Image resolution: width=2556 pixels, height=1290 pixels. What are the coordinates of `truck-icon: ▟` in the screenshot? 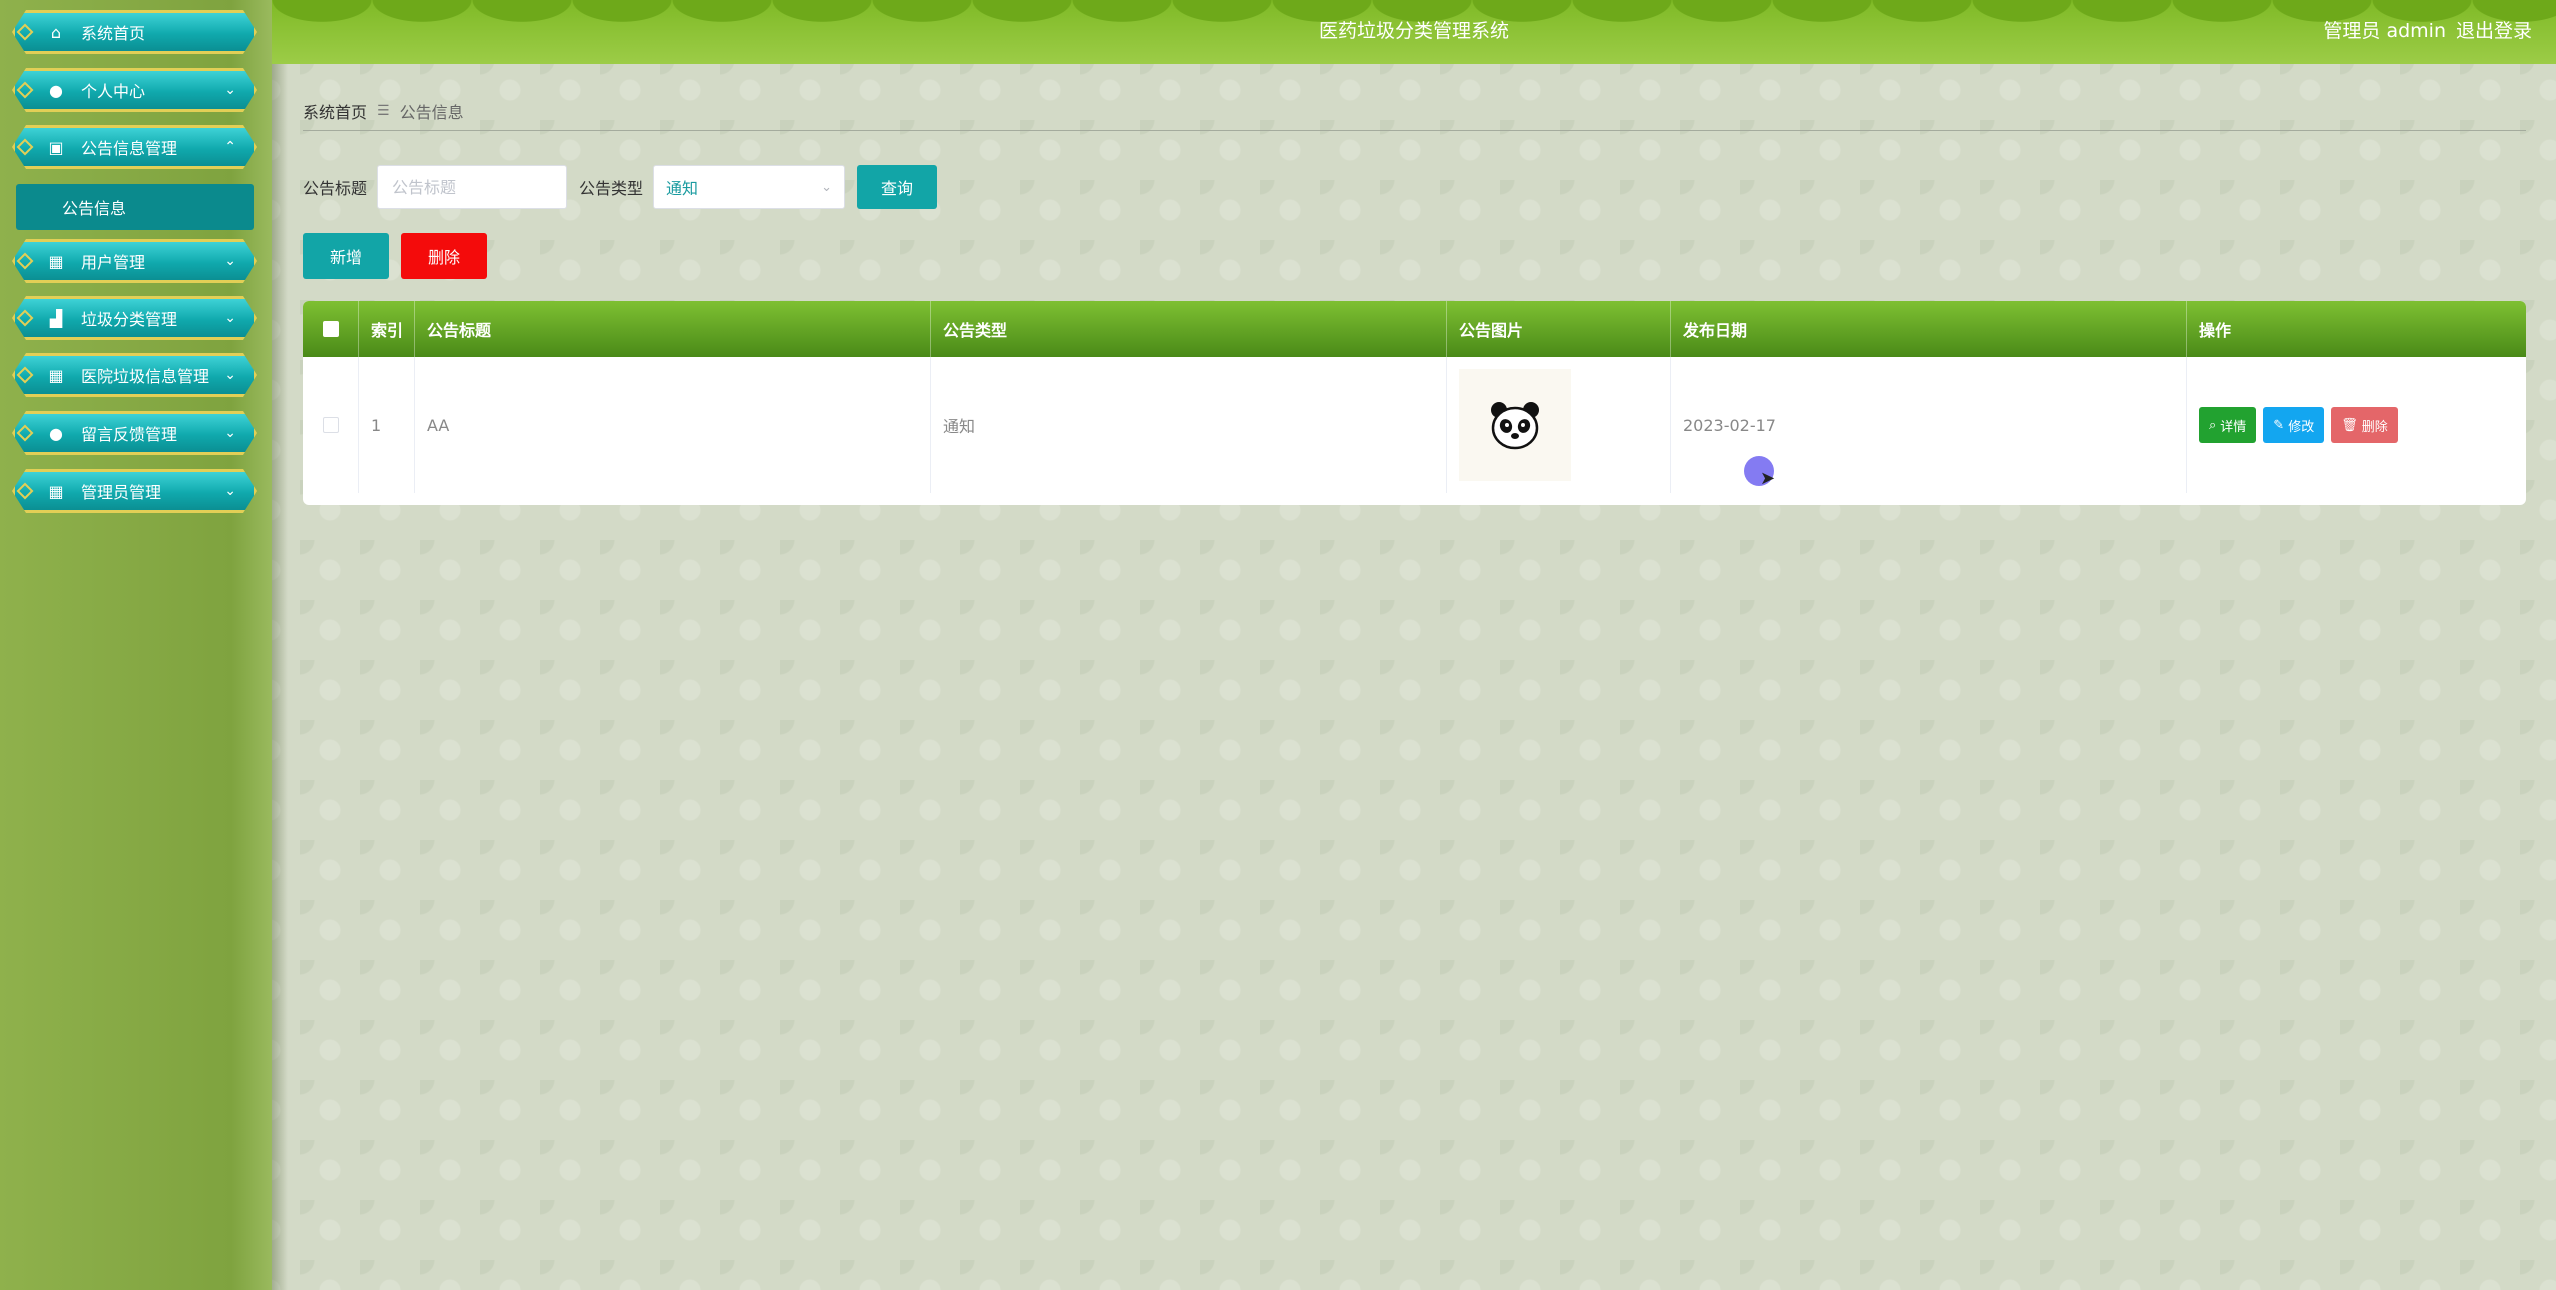 It's located at (56, 318).